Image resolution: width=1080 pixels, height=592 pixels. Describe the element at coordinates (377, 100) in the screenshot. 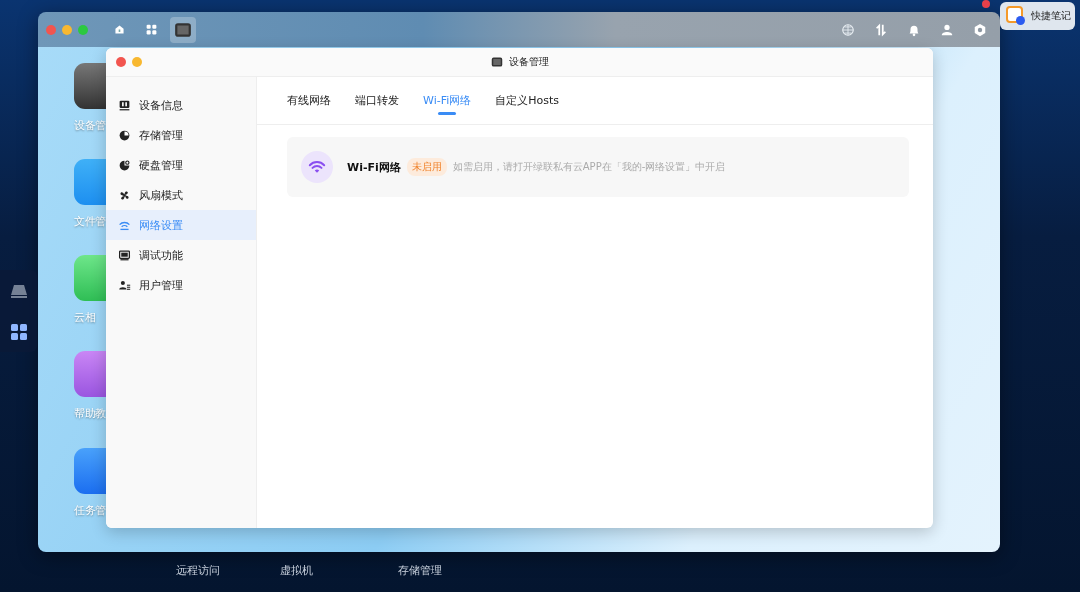

I see `tab: 端口转发` at that location.